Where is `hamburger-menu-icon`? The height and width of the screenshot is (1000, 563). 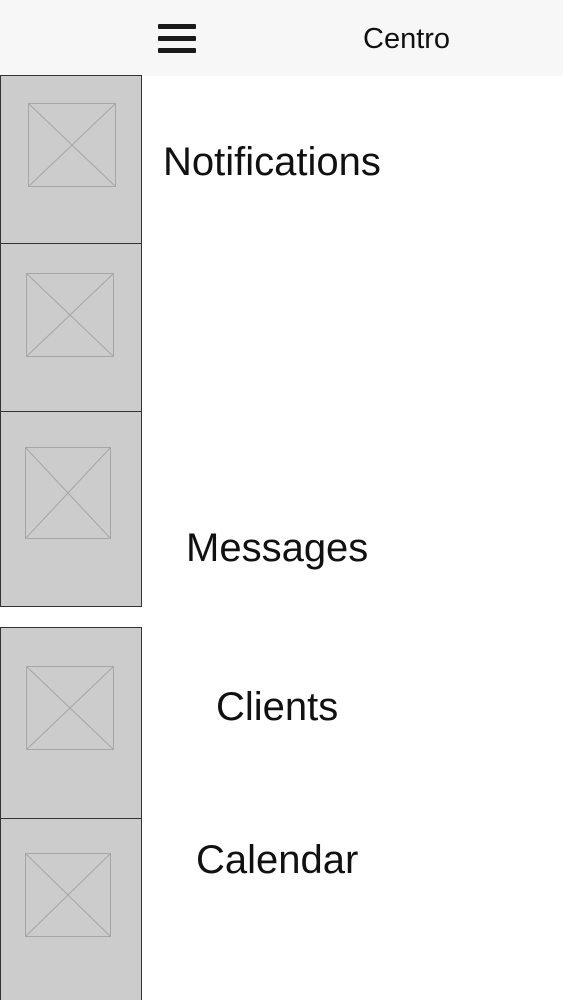 hamburger-menu-icon is located at coordinates (177, 39).